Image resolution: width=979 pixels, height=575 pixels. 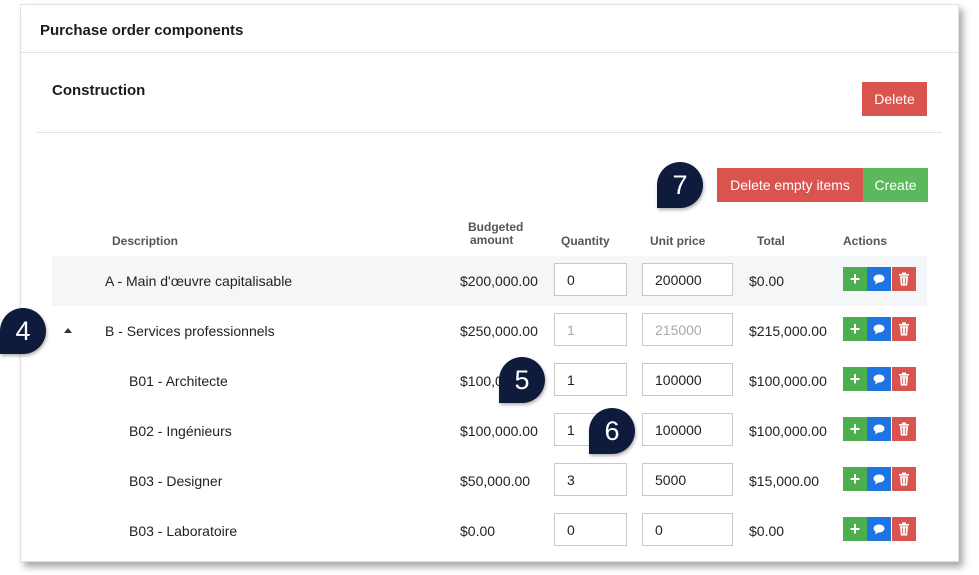 I want to click on callout-6: 6, so click(x=612, y=431).